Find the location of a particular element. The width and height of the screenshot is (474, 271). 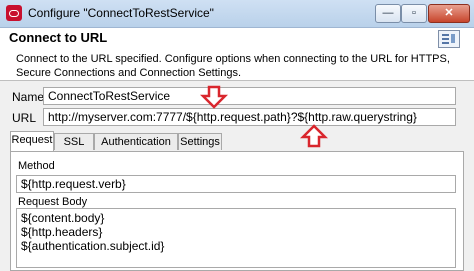

tab-ssl: SSL is located at coordinates (74, 141).